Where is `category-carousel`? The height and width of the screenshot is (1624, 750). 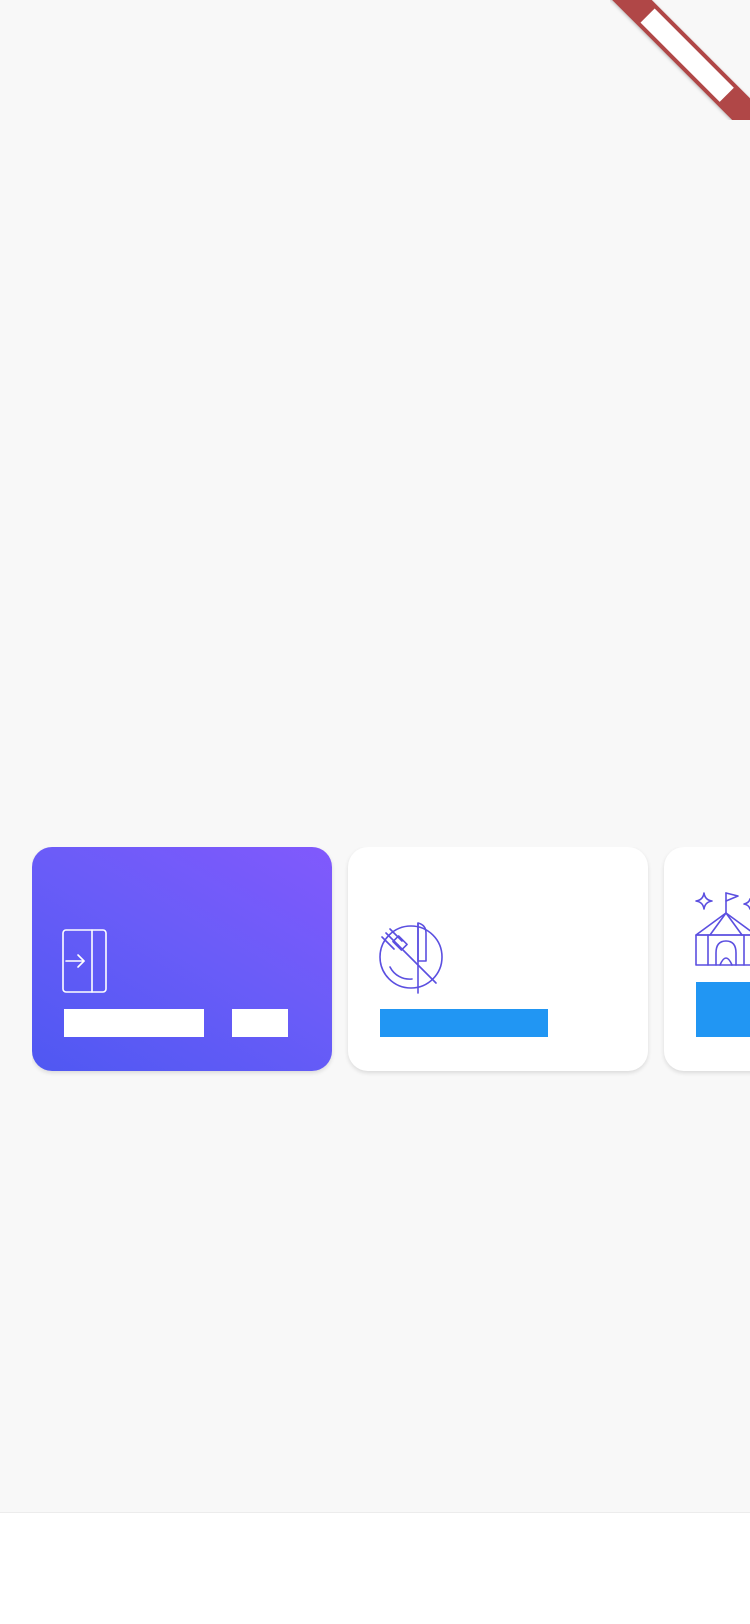 category-carousel is located at coordinates (391, 962).